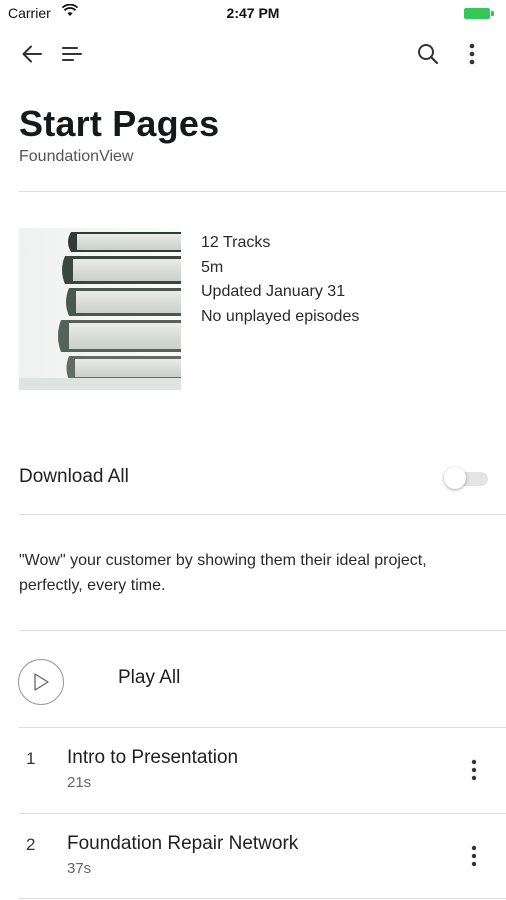 The image size is (506, 900). What do you see at coordinates (72, 54) in the screenshot?
I see `menu-icon` at bounding box center [72, 54].